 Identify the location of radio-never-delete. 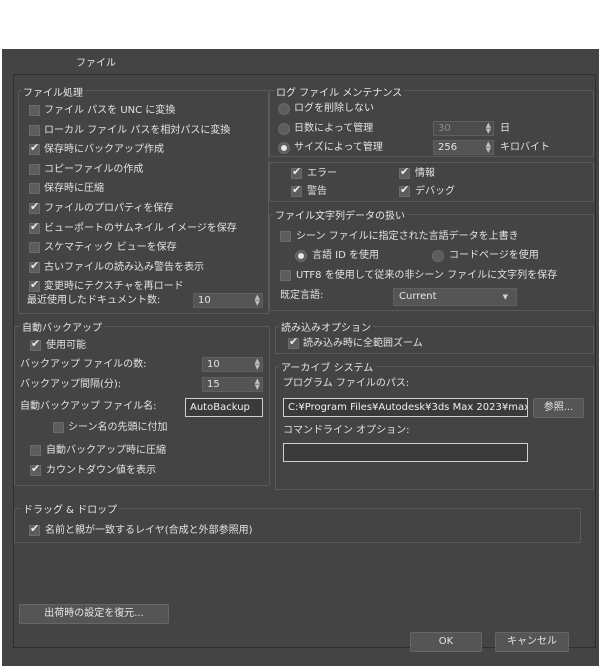
(284, 109).